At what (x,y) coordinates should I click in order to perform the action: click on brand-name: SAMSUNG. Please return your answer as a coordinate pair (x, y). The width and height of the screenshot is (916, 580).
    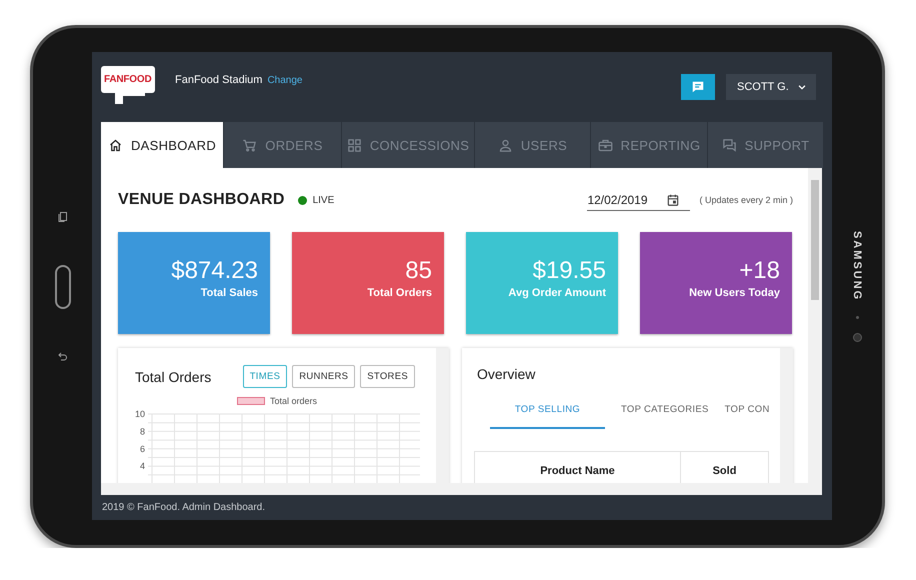
    Looking at the image, I should click on (857, 266).